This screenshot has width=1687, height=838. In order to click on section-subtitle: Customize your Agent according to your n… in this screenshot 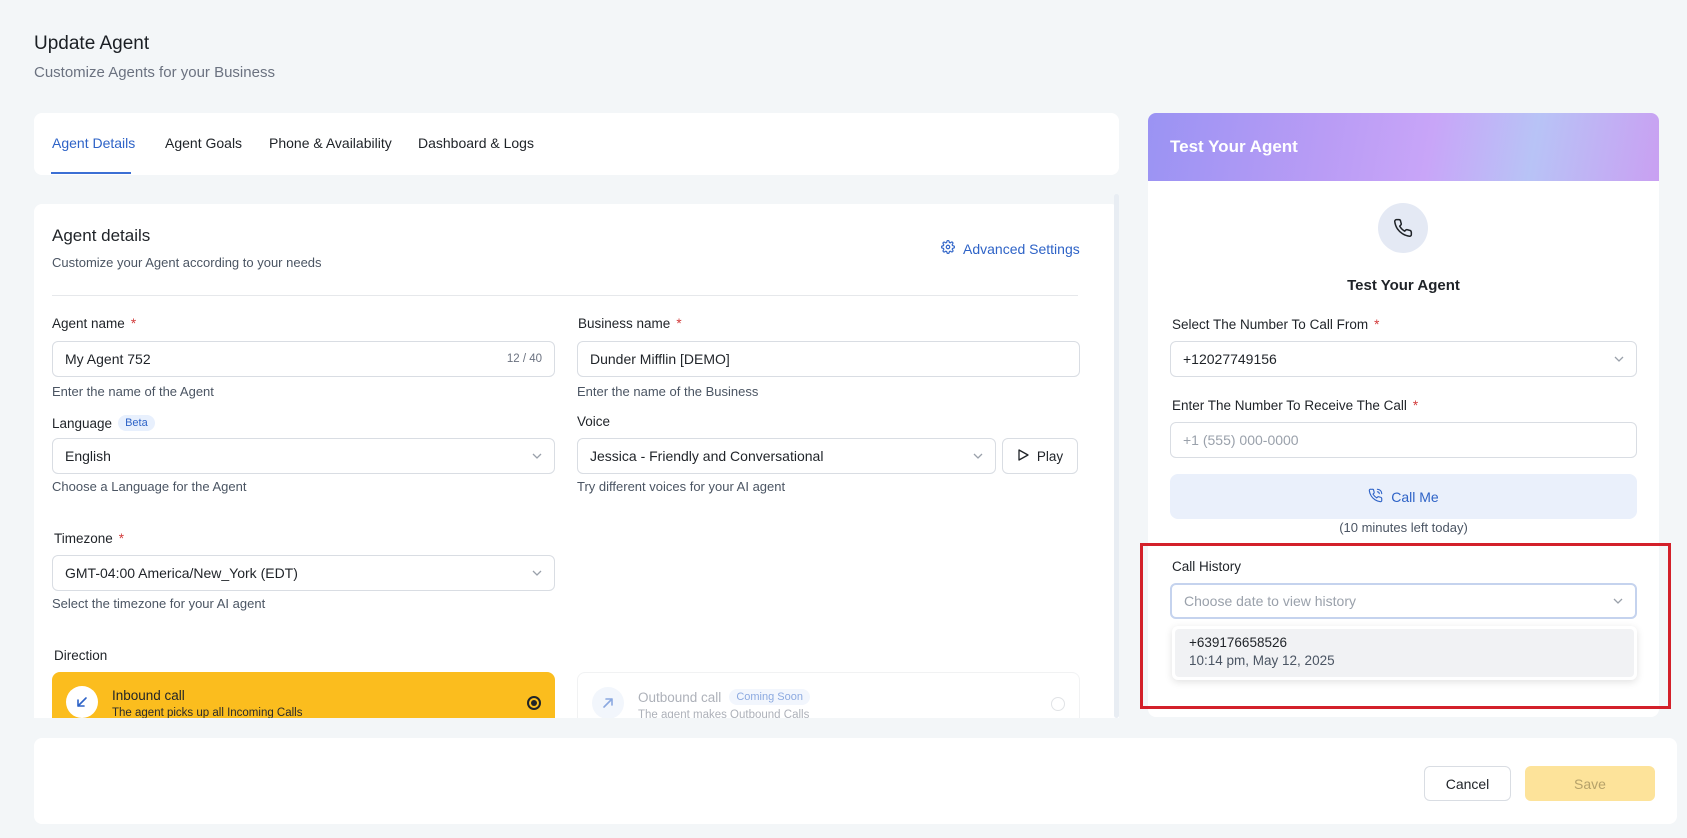, I will do `click(187, 262)`.